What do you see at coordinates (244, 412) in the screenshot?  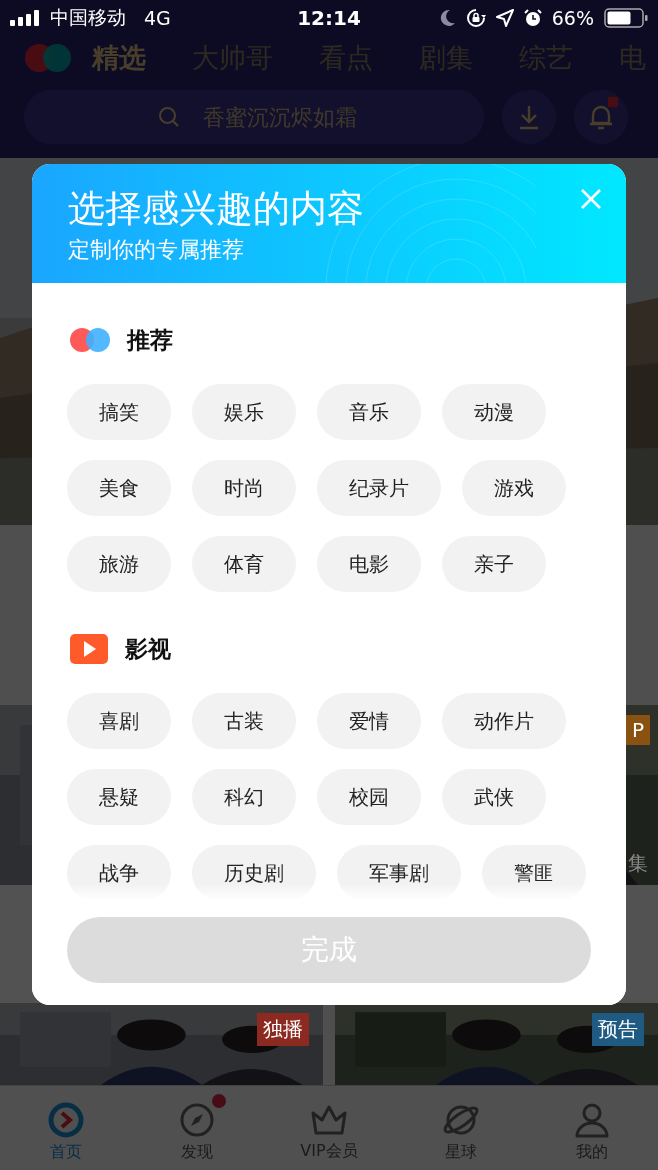 I see `interest-tag: 娱乐` at bounding box center [244, 412].